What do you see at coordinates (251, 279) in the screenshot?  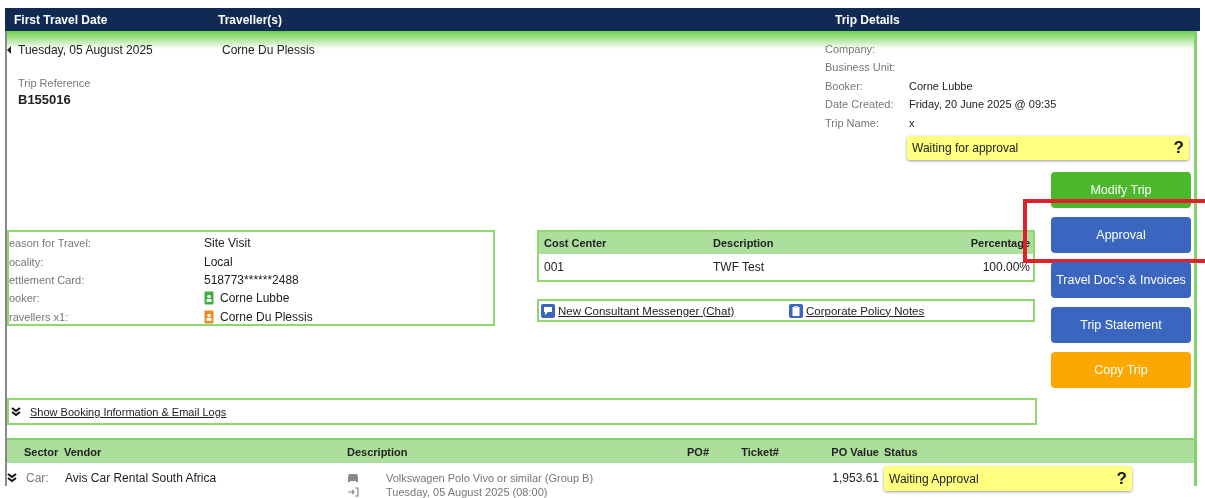 I see `field-value: 518773******2488` at bounding box center [251, 279].